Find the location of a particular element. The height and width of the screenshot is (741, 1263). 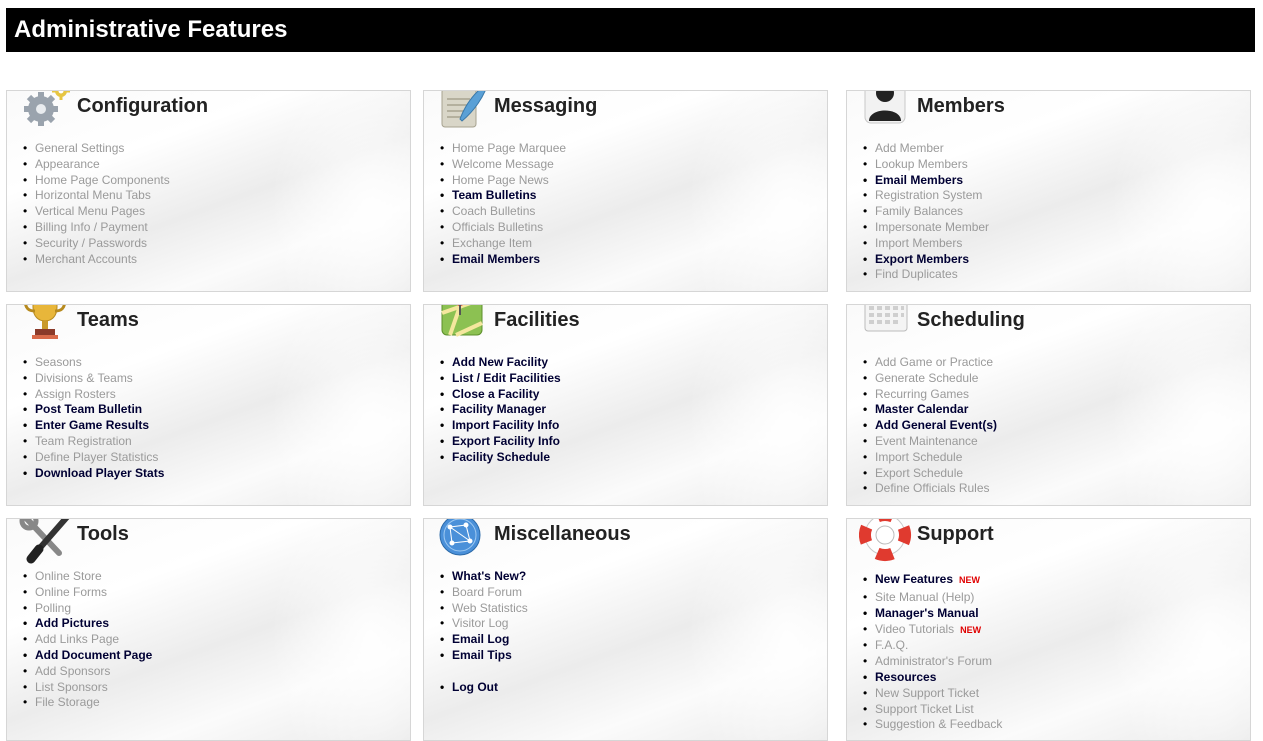

trophy-icon is located at coordinates (43, 323).